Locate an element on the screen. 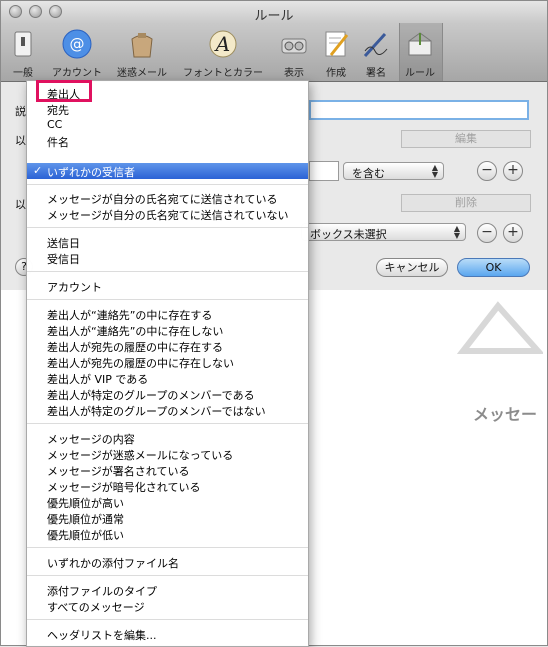  tab-accounts: @ アカウント is located at coordinates (77, 54).